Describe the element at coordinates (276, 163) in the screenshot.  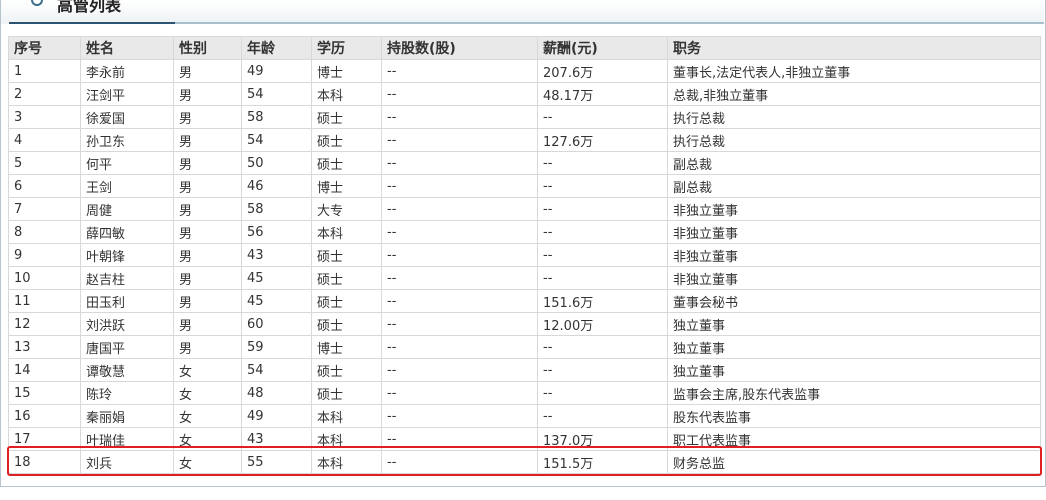
I see `cell-age: 50` at that location.